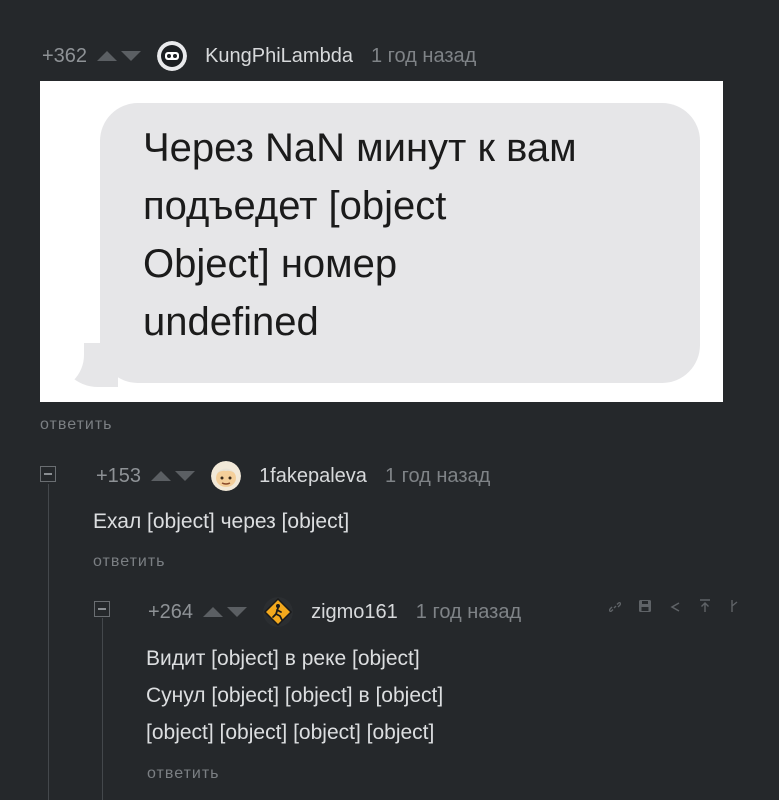 This screenshot has height=800, width=779. I want to click on message-line: подъедет [object, so click(295, 206).